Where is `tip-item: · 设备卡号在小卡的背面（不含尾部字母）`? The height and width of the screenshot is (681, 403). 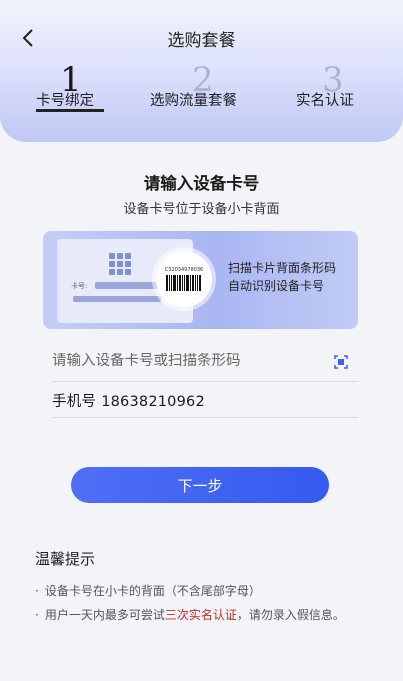 tip-item: · 设备卡号在小卡的背面（不含尾部字母） is located at coordinates (203, 591).